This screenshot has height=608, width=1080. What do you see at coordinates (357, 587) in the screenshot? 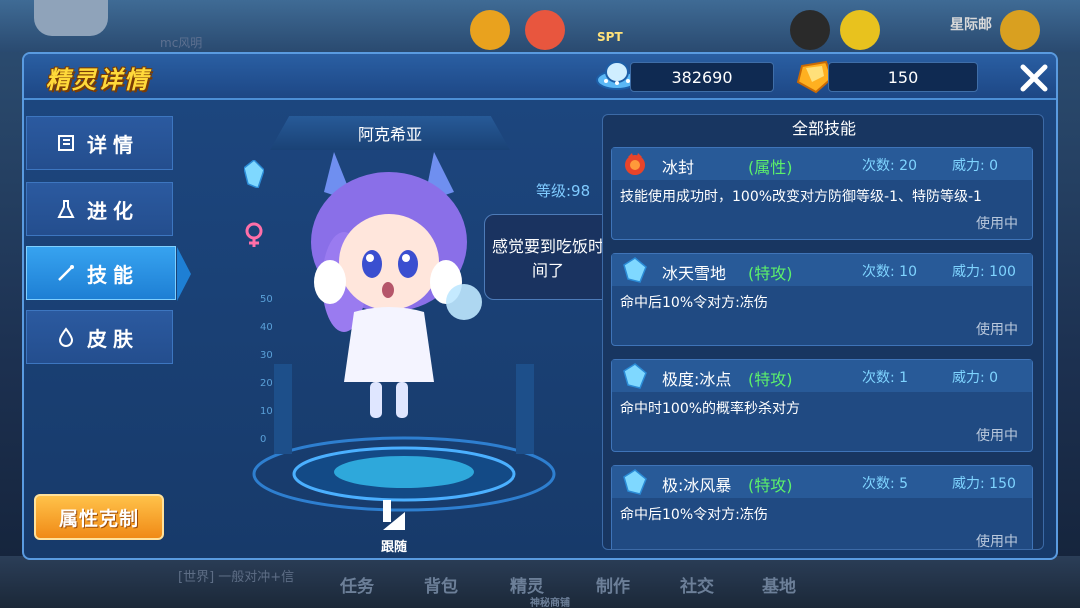
I see `background-nav-label: 任务` at bounding box center [357, 587].